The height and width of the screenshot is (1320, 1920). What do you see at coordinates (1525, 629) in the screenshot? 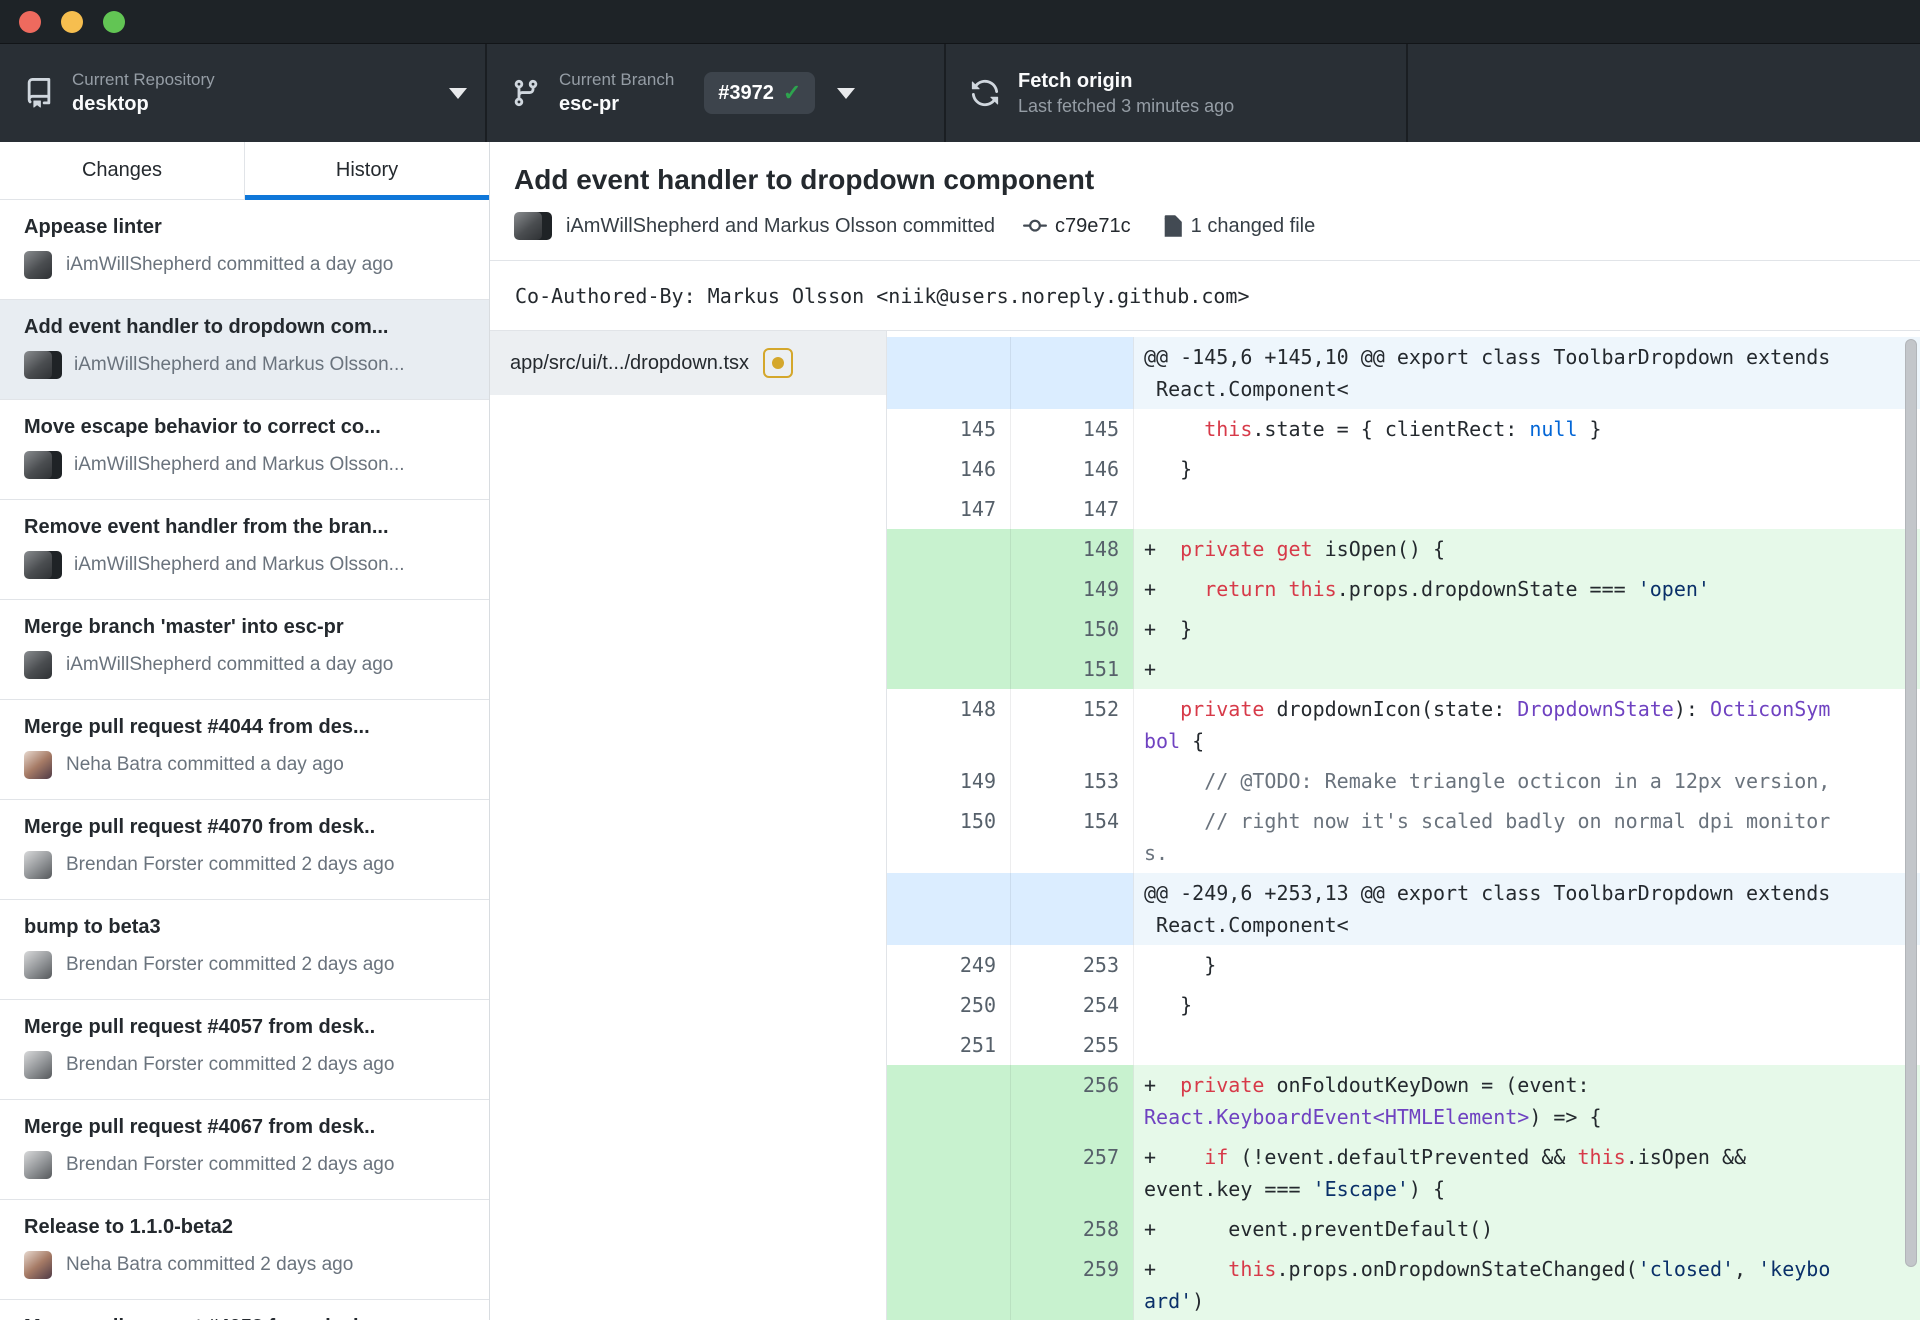
I see `diff-code-line: + }` at bounding box center [1525, 629].